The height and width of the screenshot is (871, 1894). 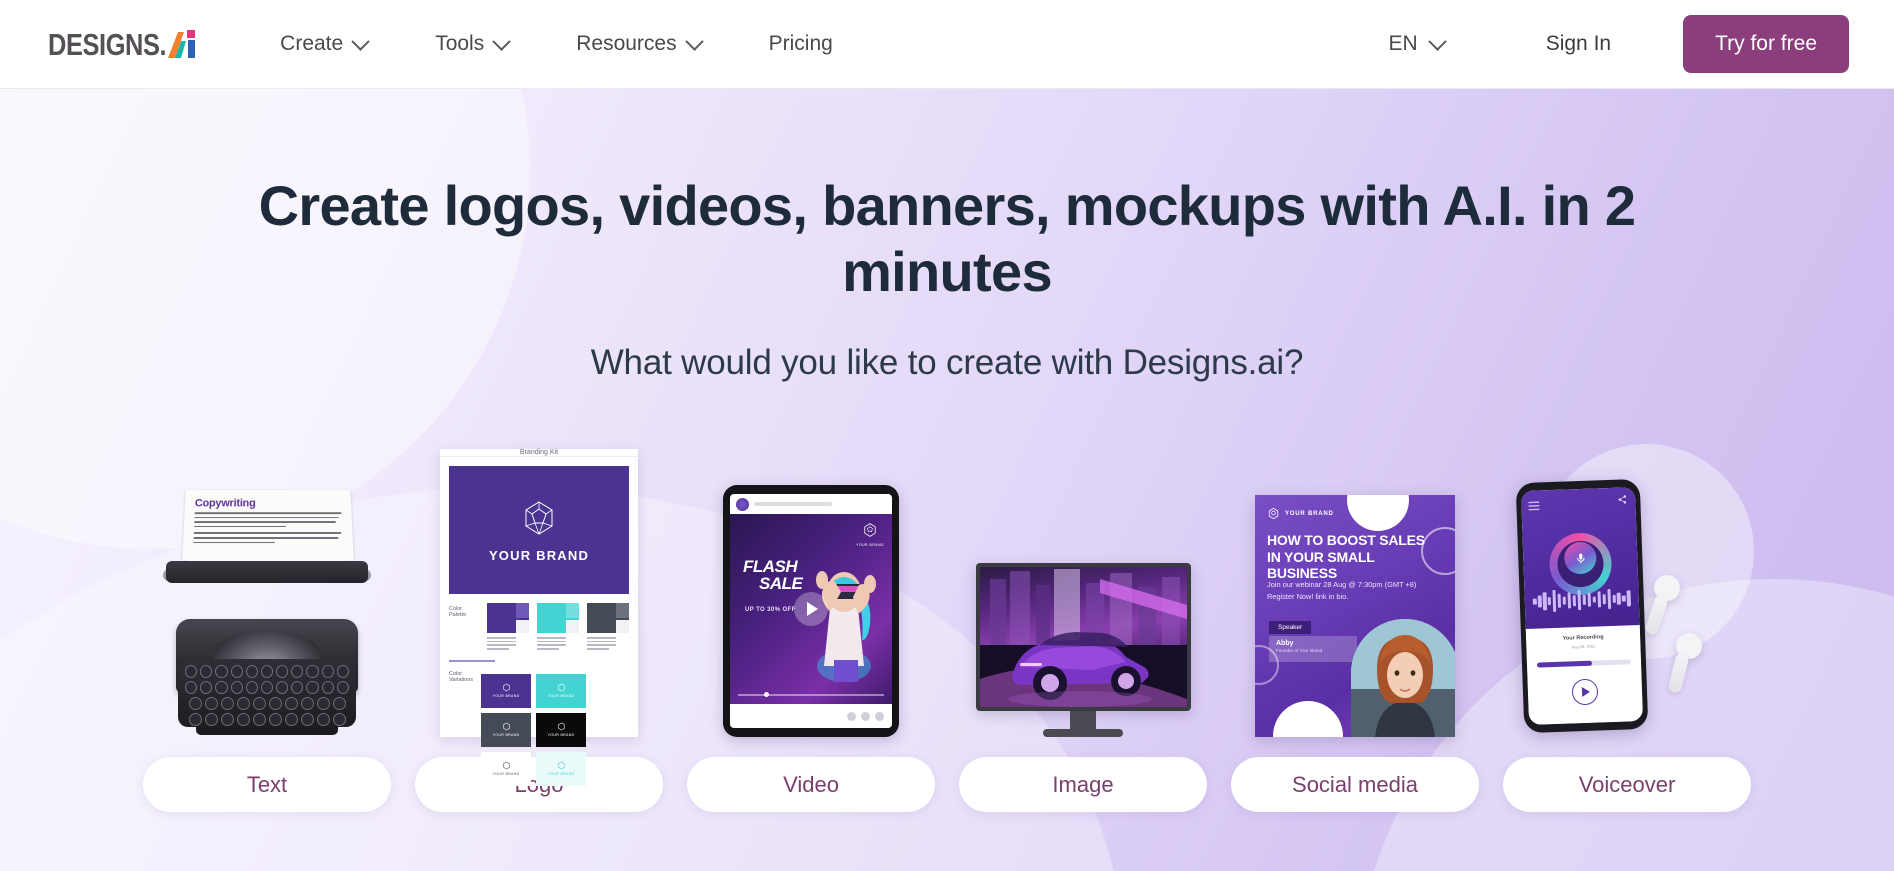 I want to click on branding-kit-hero: YOUR BRAND, so click(x=539, y=530).